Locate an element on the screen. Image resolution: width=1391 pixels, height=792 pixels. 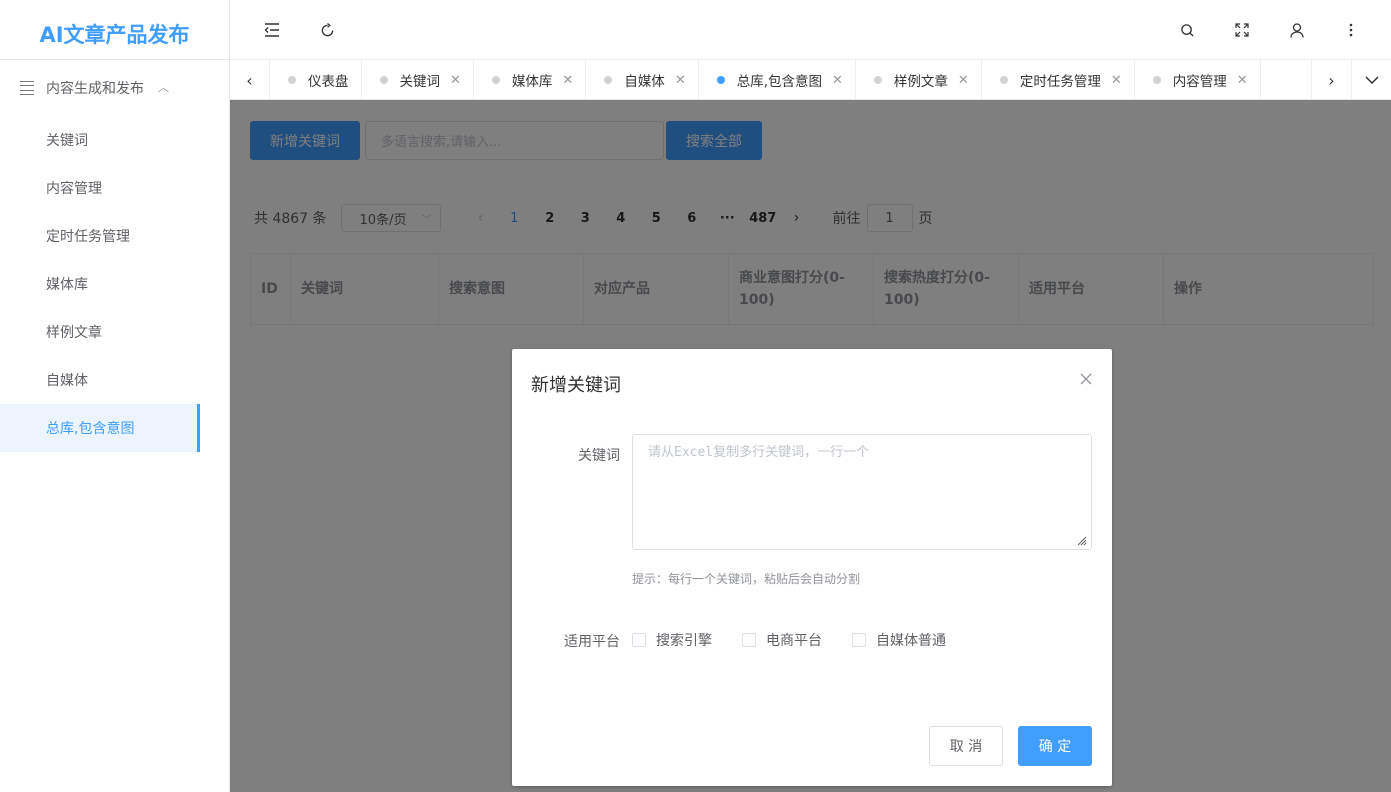
checkbox-label: 搜索引擎 is located at coordinates (684, 641).